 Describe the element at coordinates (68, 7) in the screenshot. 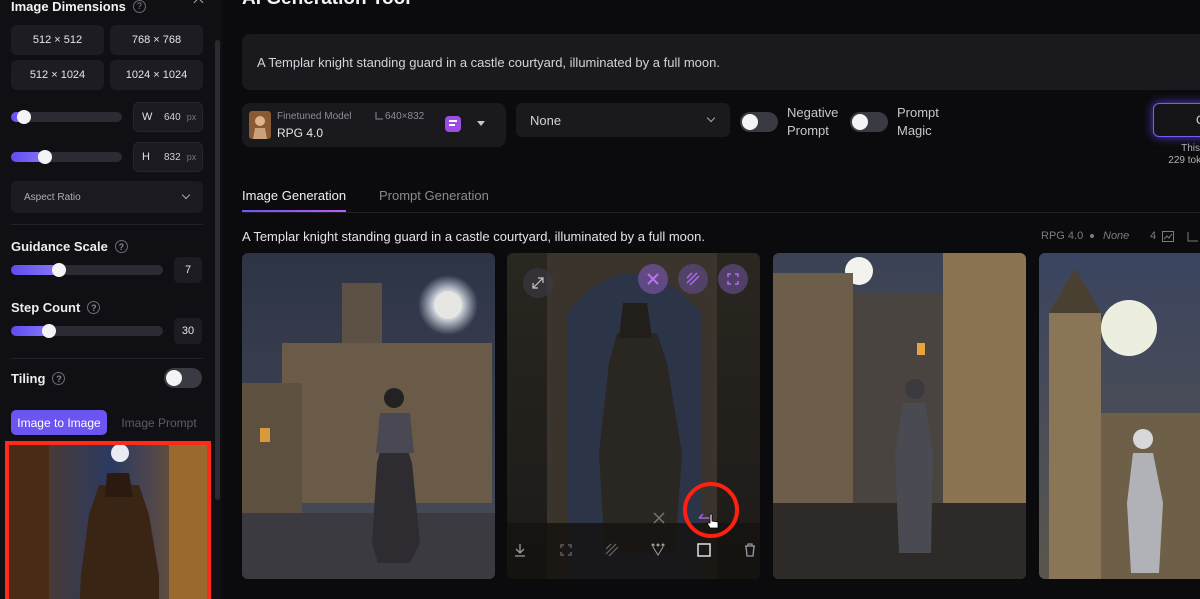

I see `dimensions-title: Image Dimensions` at that location.